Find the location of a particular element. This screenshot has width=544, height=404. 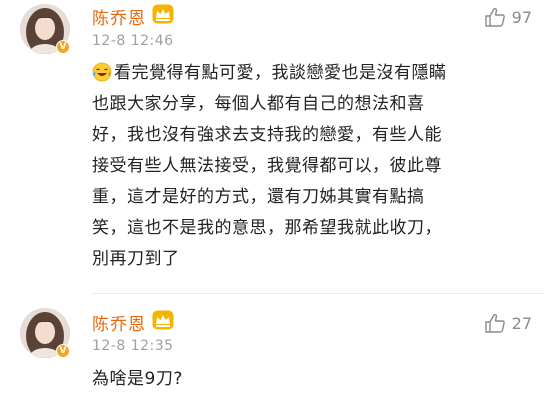

like-button: 27 is located at coordinates (508, 323).